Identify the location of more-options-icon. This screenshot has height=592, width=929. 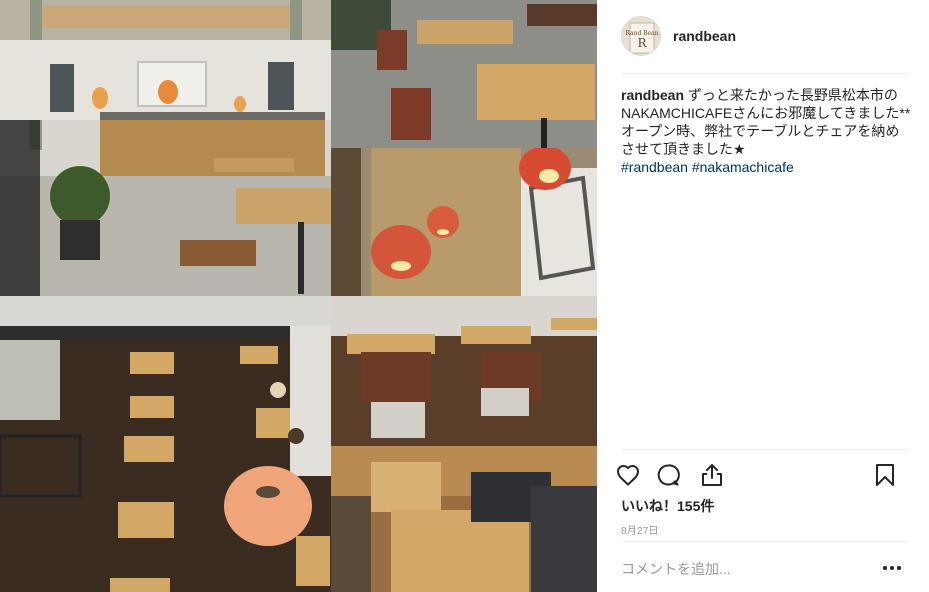
(892, 568).